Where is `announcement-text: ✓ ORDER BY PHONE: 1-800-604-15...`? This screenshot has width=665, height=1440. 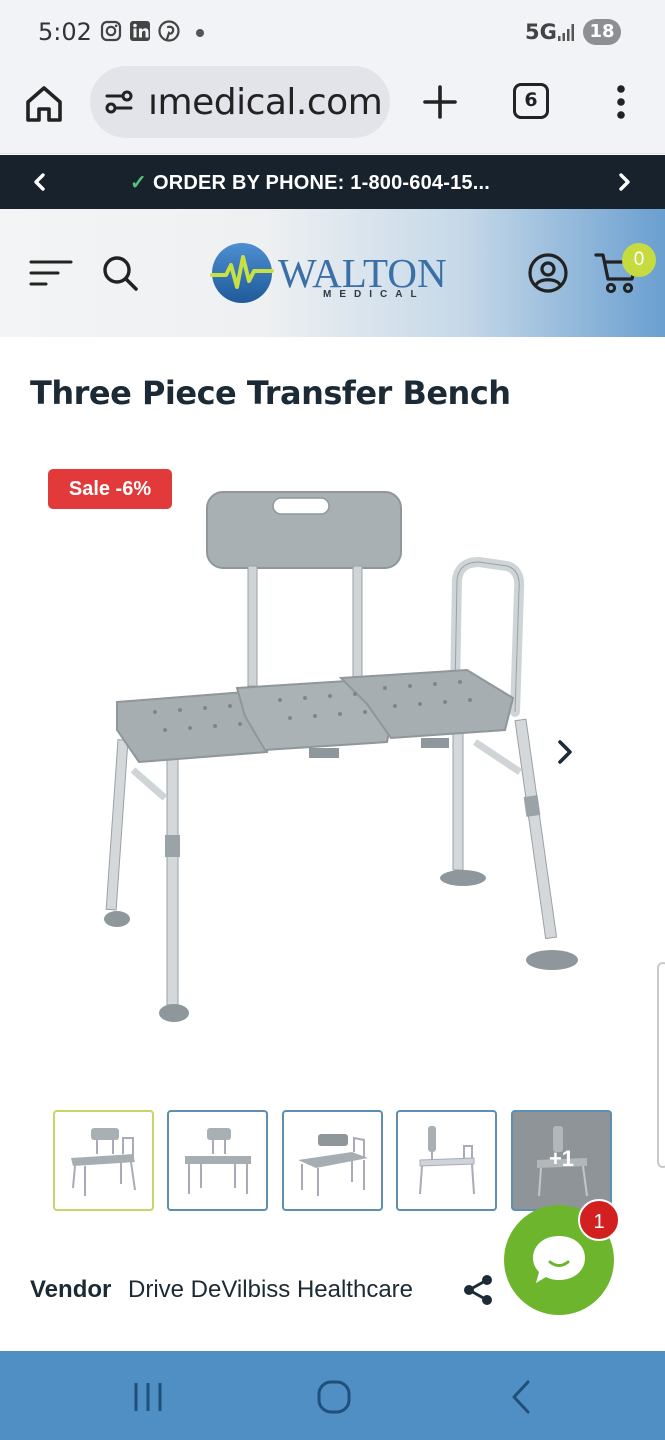
announcement-text: ✓ ORDER BY PHONE: 1-800-604-15... is located at coordinates (310, 182).